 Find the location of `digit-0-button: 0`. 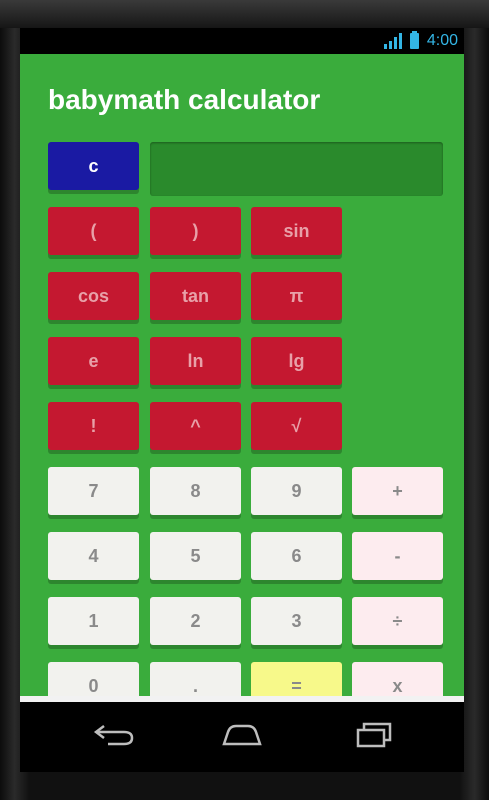

digit-0-button: 0 is located at coordinates (93, 679).